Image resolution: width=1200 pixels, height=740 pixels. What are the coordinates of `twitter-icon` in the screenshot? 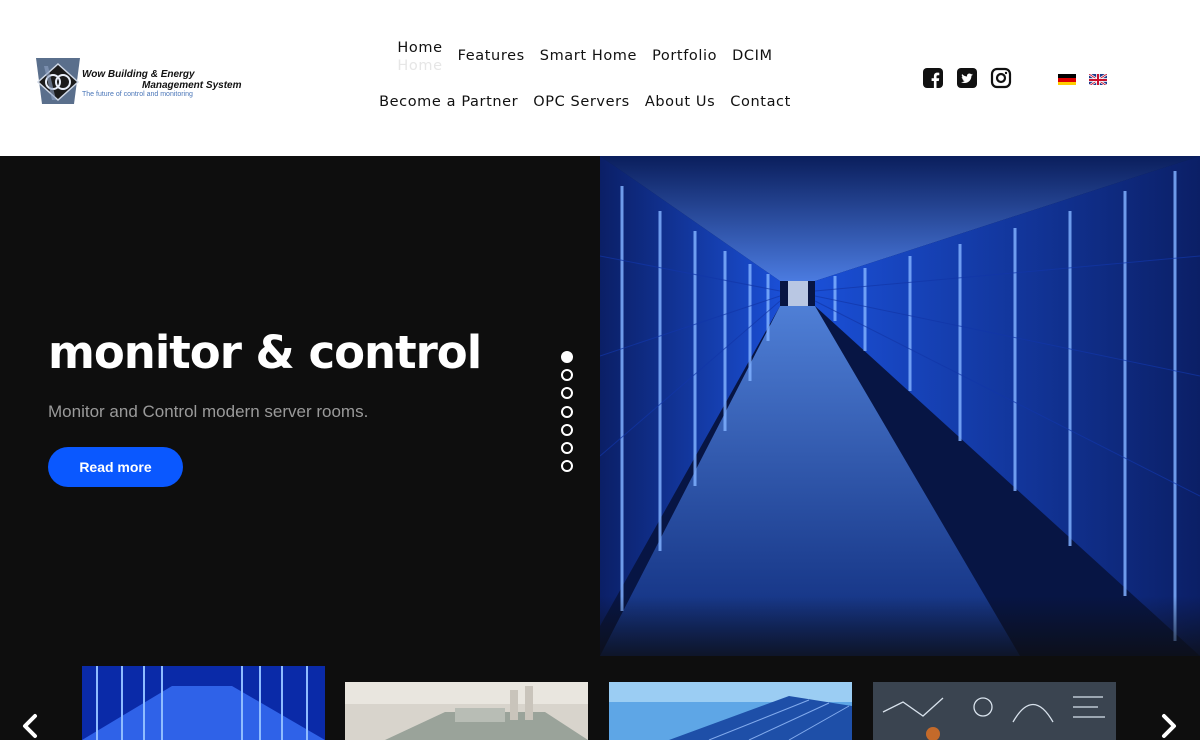 It's located at (967, 78).